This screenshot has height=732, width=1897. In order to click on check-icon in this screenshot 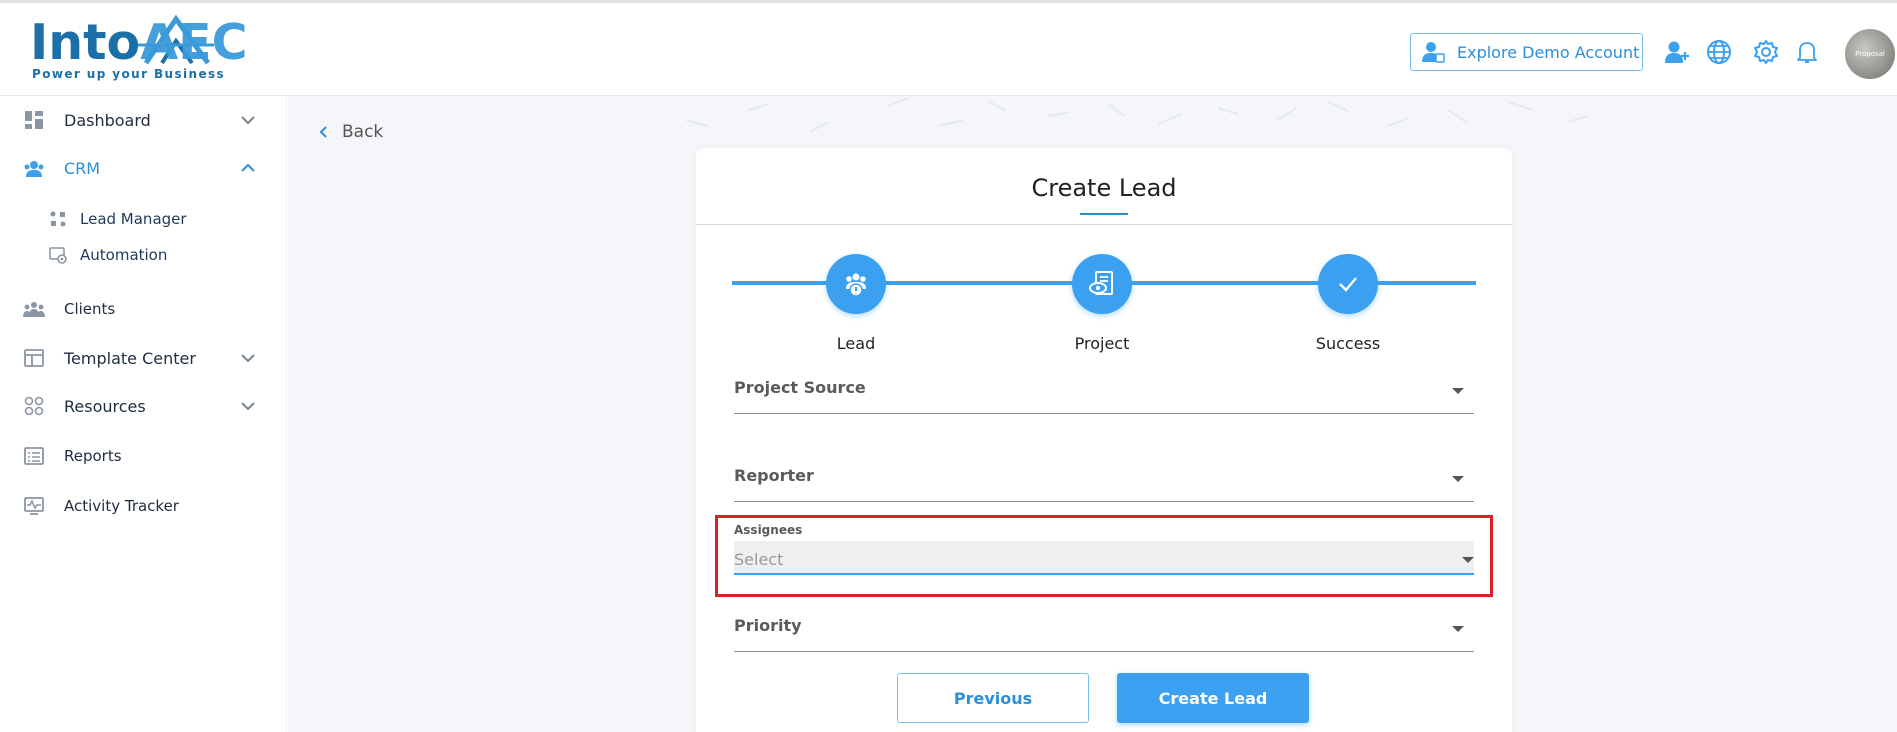, I will do `click(1348, 284)`.